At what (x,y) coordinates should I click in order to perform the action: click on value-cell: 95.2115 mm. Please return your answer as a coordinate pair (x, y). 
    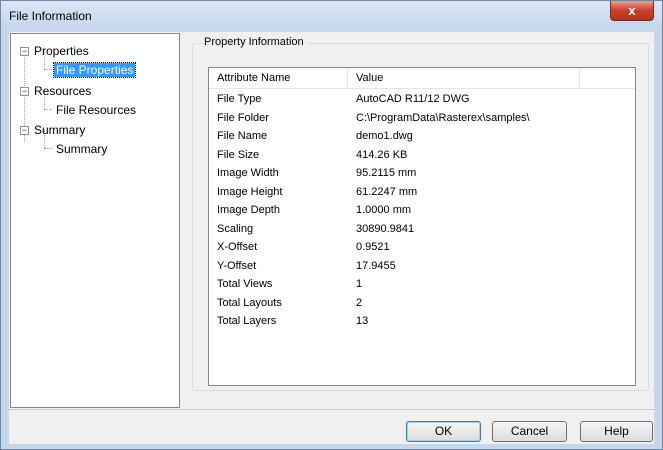
    Looking at the image, I should click on (386, 173).